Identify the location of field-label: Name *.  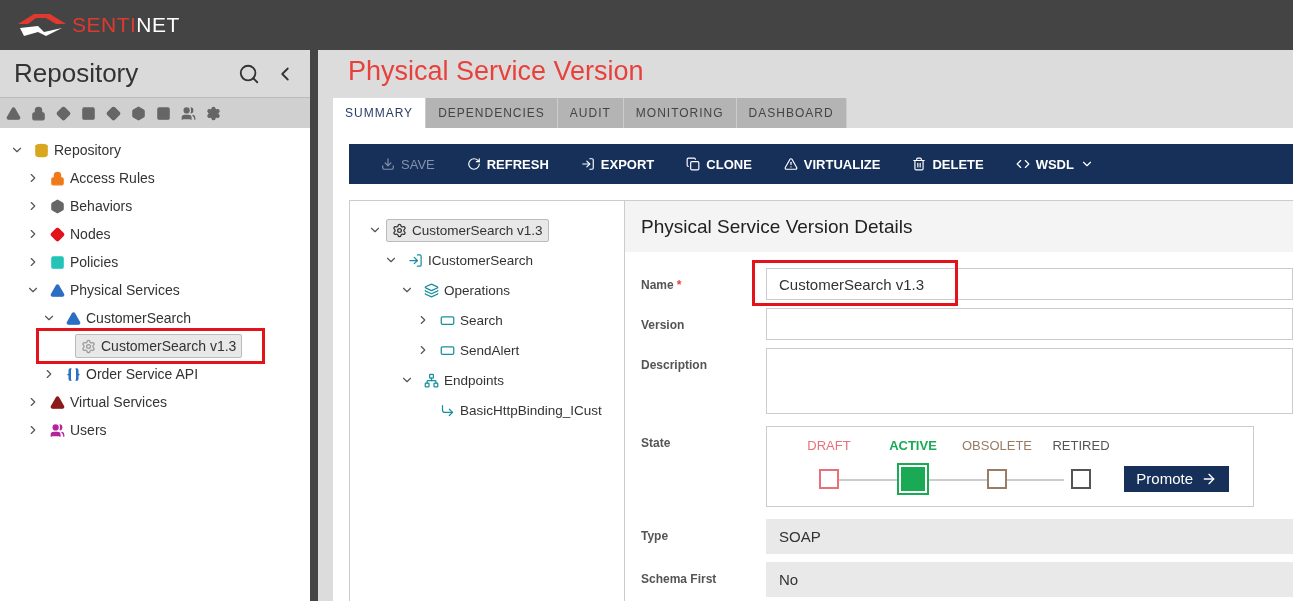
(662, 284).